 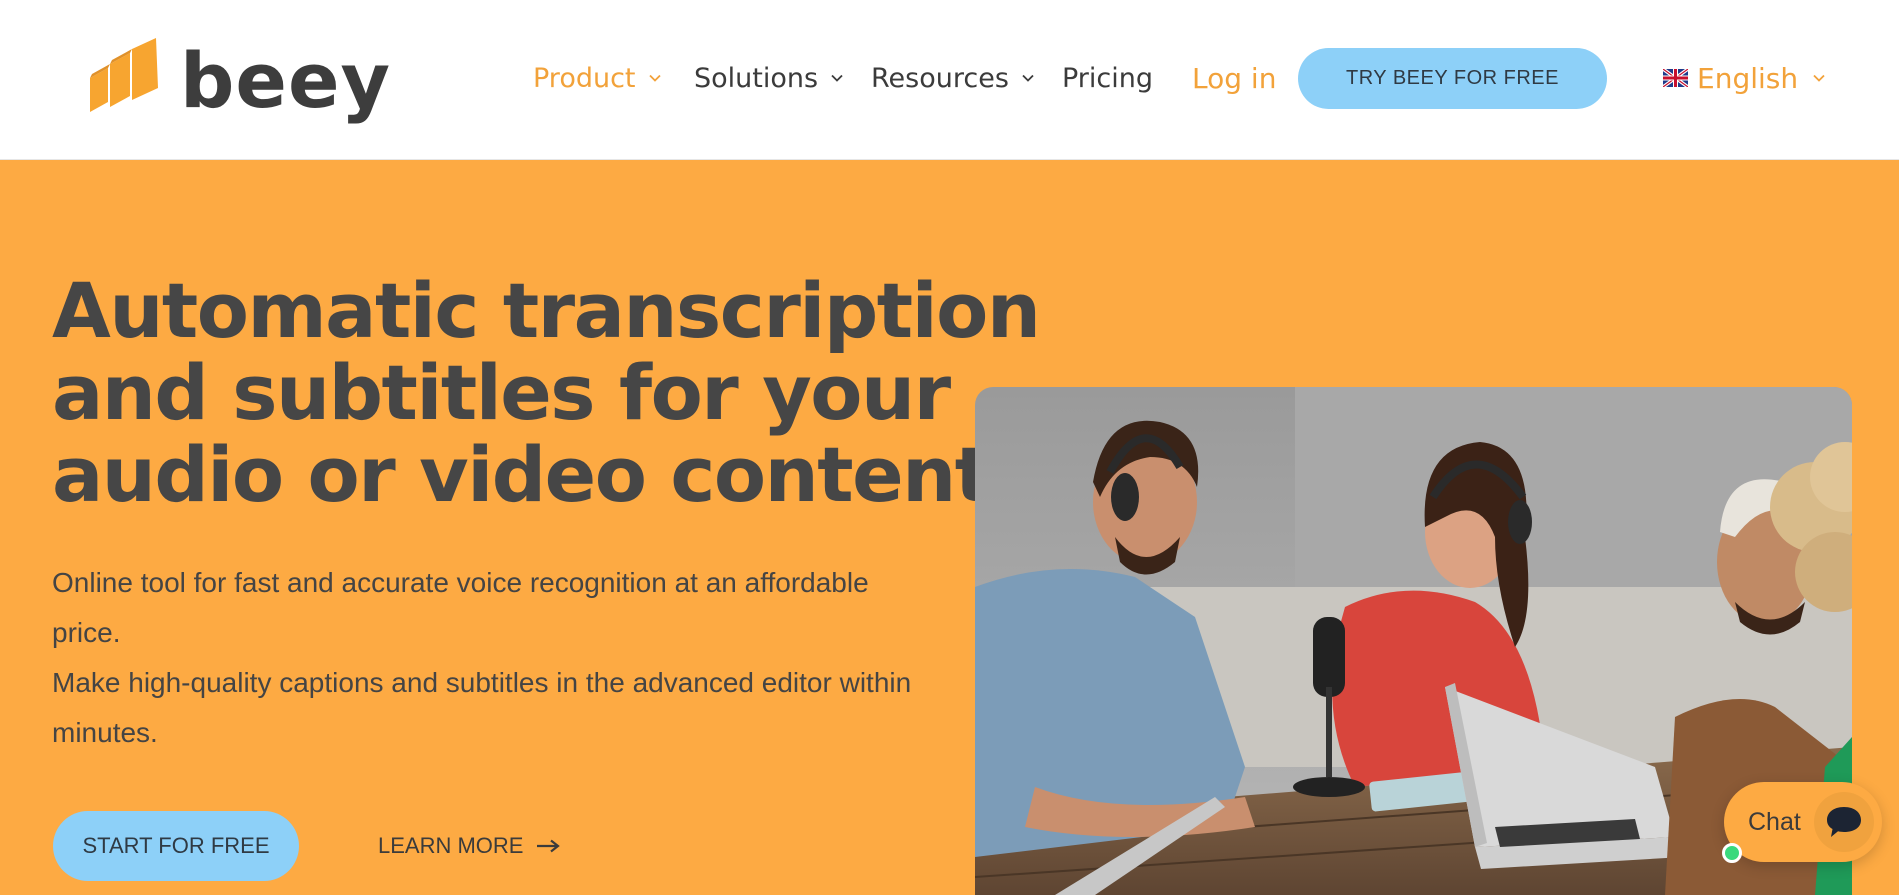 I want to click on nav-product-label: Product, so click(x=584, y=78).